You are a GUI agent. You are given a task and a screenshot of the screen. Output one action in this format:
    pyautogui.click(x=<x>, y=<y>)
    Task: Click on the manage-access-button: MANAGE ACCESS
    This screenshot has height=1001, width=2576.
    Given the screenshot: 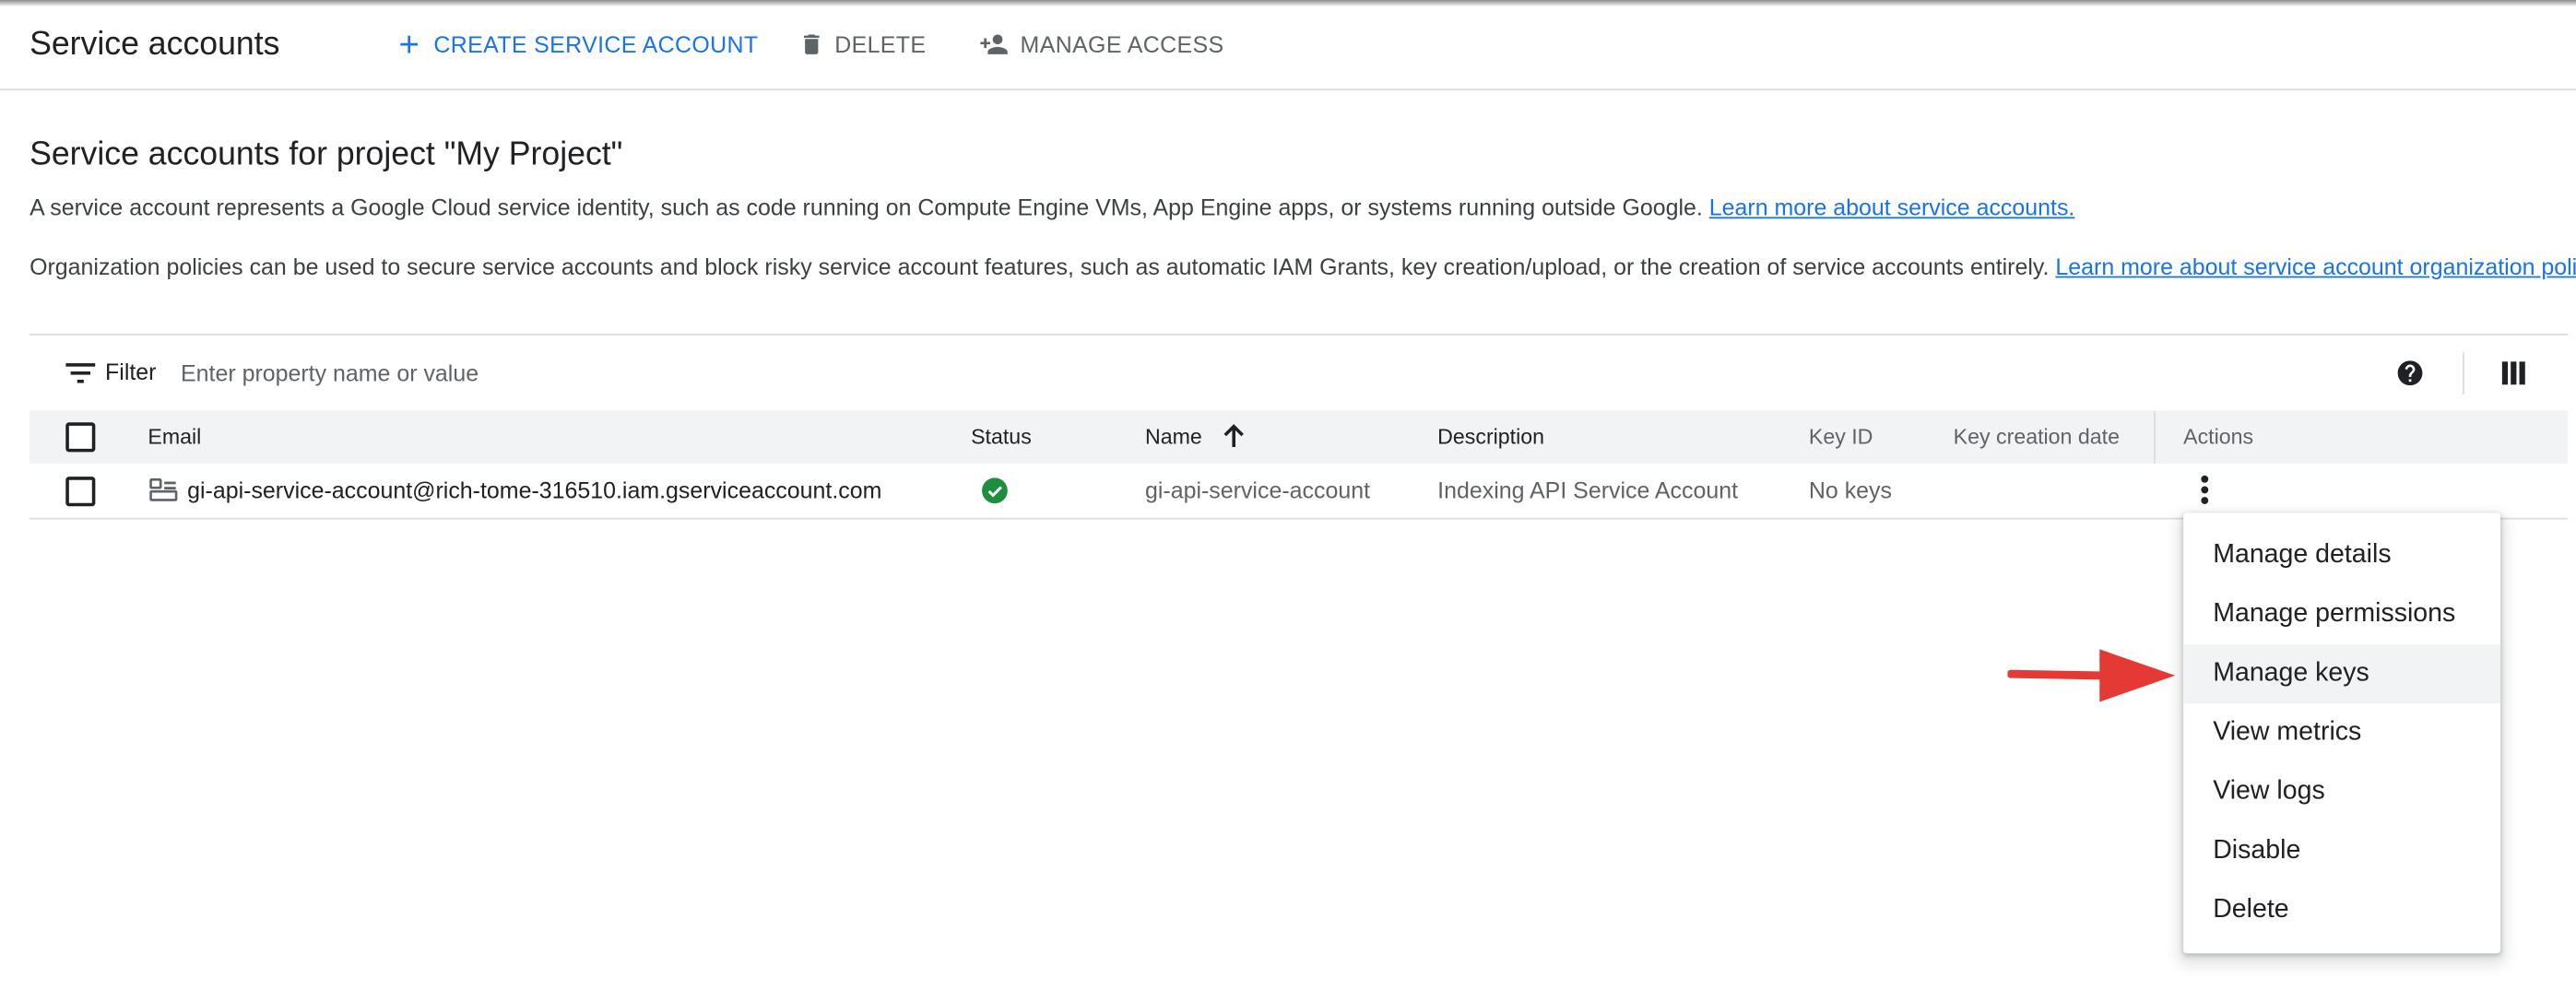 What is the action you would take?
    pyautogui.click(x=1100, y=44)
    